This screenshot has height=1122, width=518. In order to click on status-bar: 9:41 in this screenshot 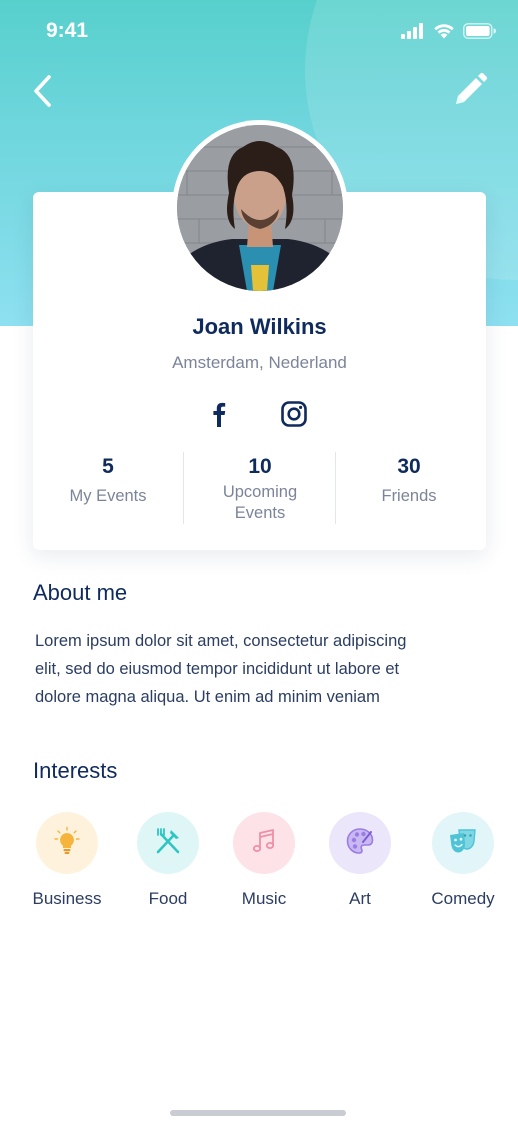, I will do `click(259, 30)`.